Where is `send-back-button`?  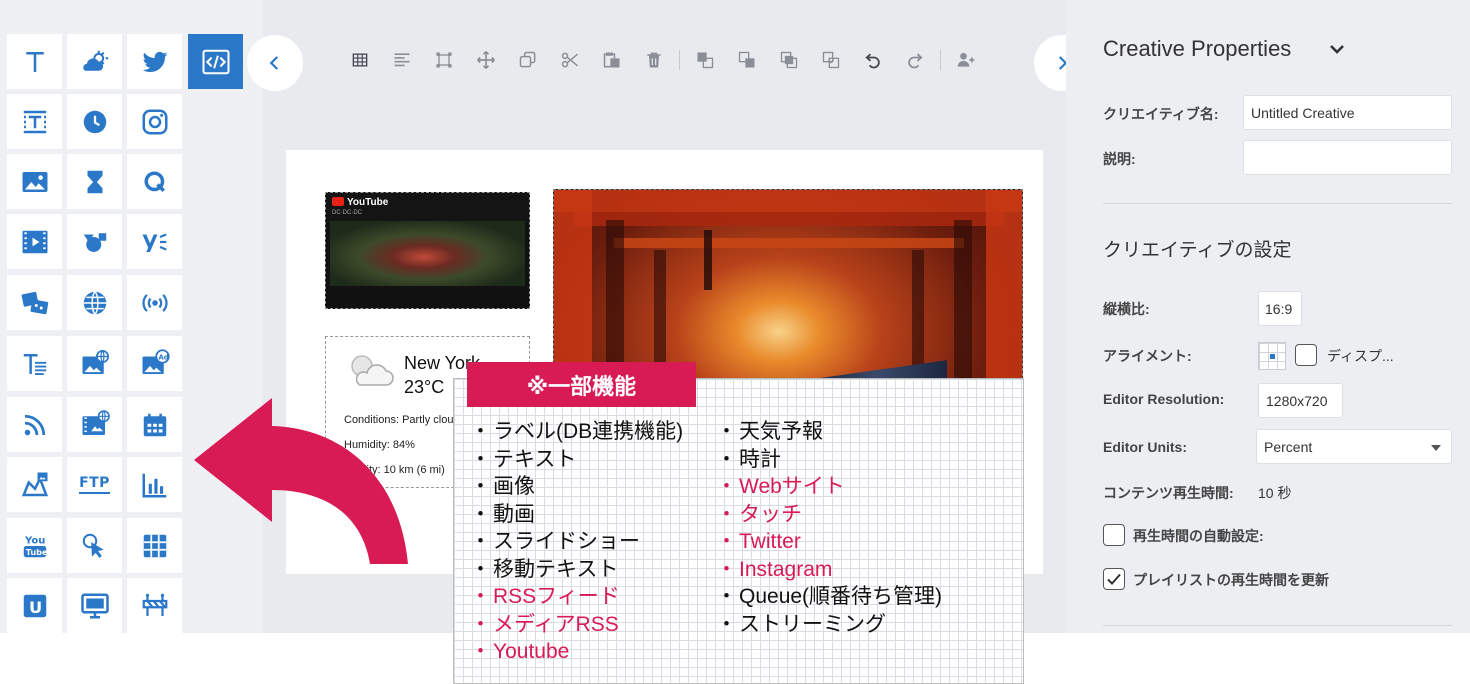 send-back-button is located at coordinates (747, 60).